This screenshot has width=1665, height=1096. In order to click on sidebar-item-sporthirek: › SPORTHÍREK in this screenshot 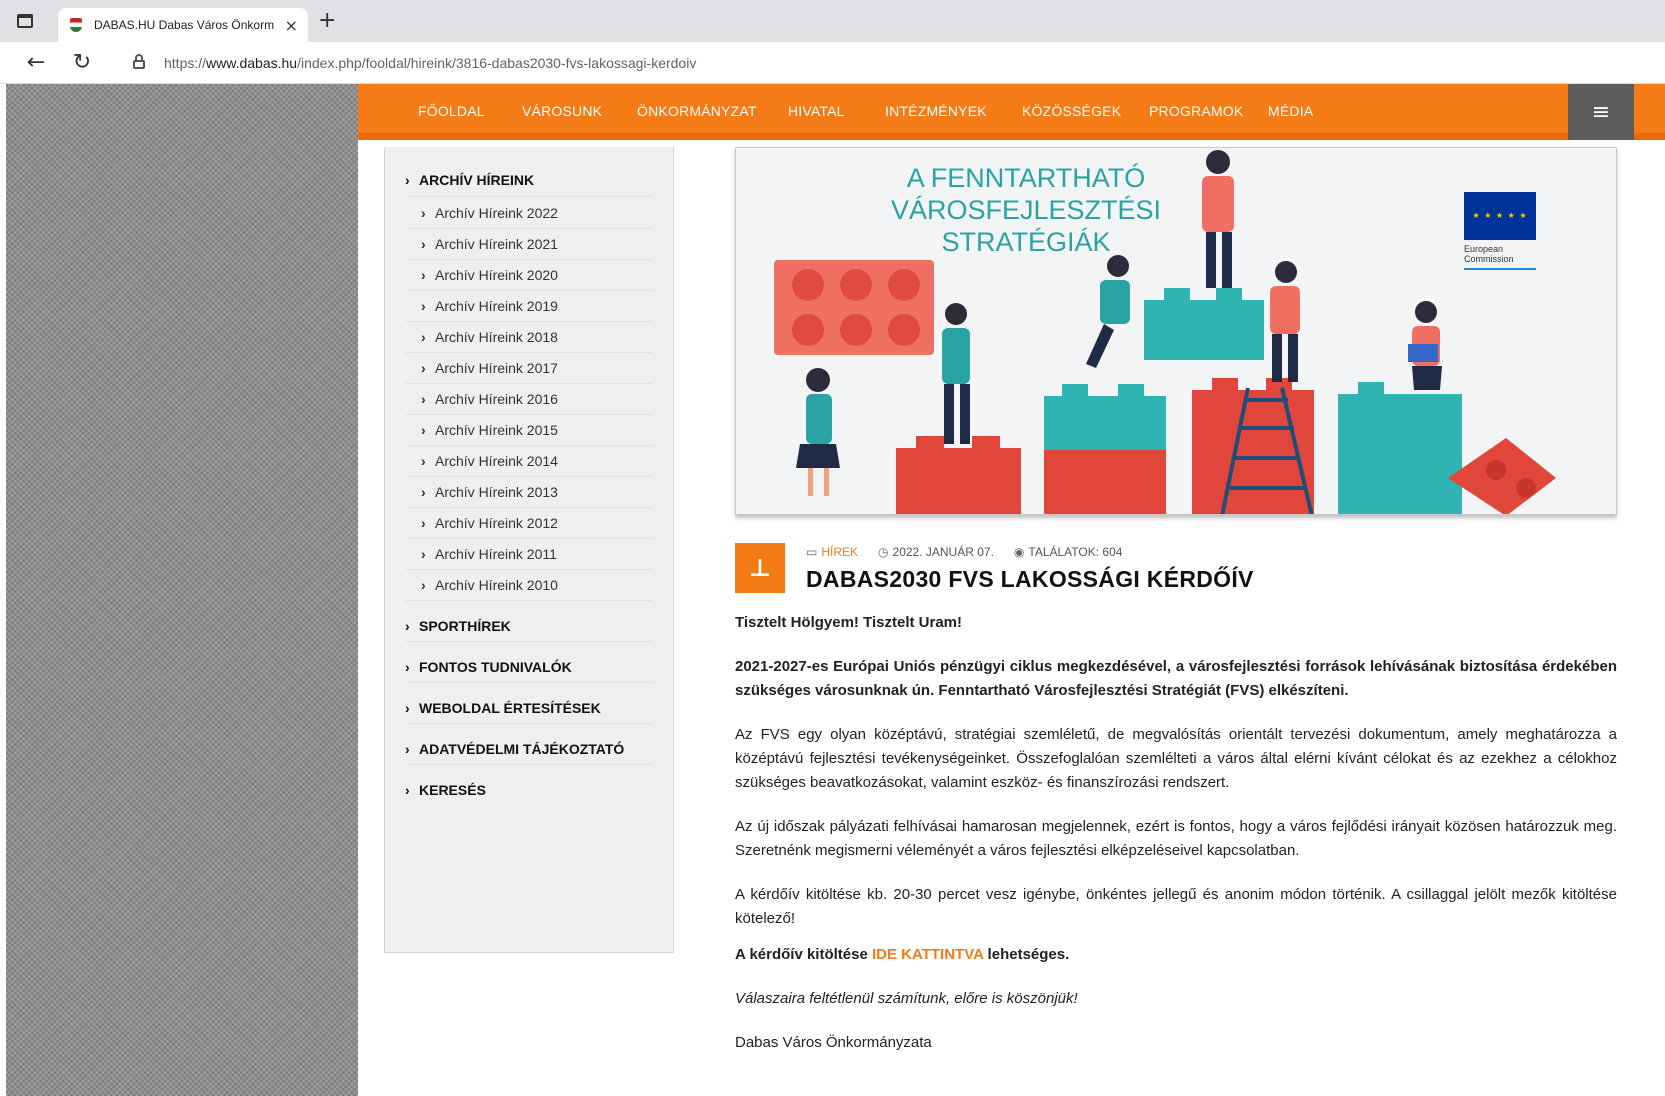, I will do `click(529, 621)`.